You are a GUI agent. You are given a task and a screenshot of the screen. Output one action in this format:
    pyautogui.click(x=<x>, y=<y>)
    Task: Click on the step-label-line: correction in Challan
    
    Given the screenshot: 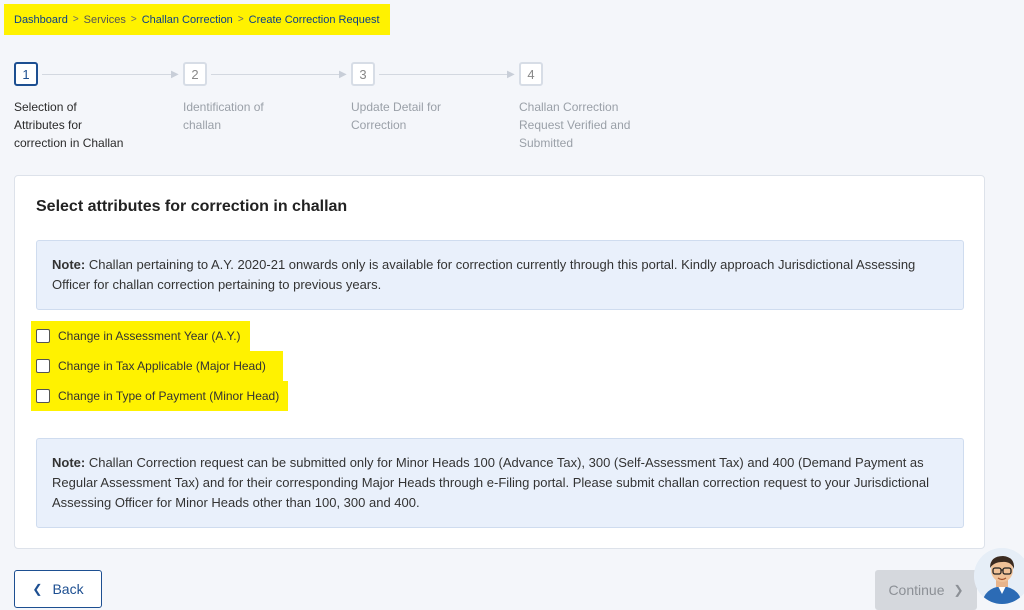 What is the action you would take?
    pyautogui.click(x=69, y=143)
    